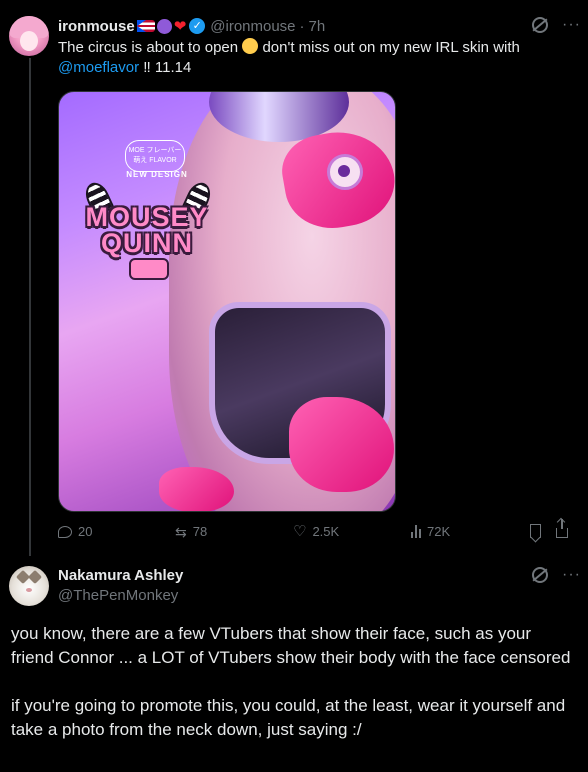 The image size is (588, 772). What do you see at coordinates (29, 41) in the screenshot?
I see `avatar-face` at bounding box center [29, 41].